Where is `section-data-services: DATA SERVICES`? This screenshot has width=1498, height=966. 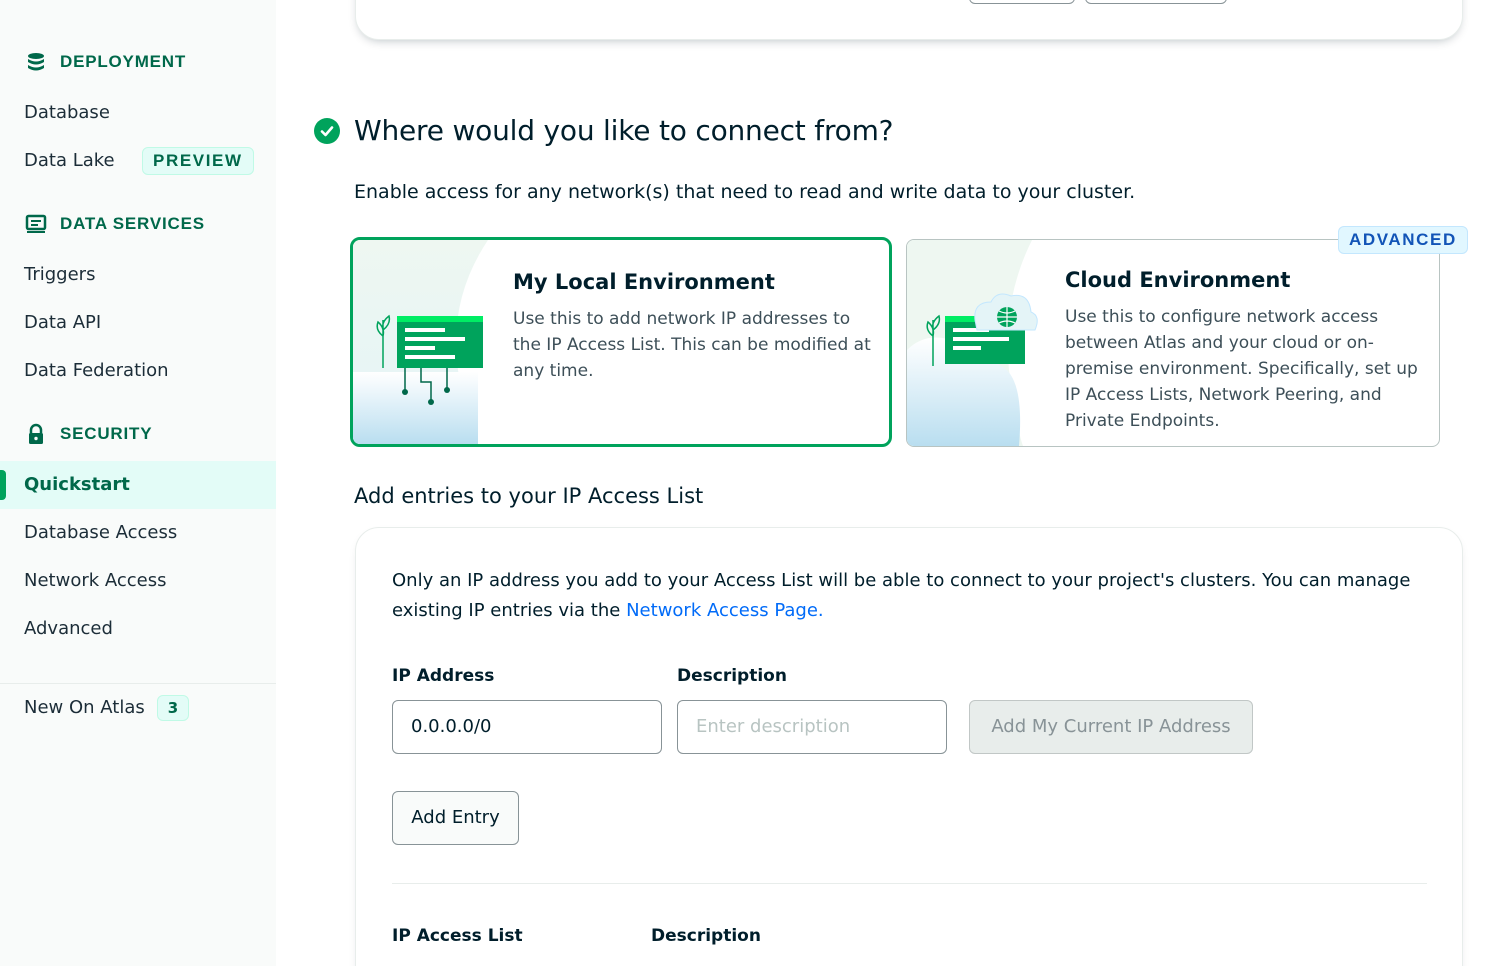 section-data-services: DATA SERVICES is located at coordinates (114, 224).